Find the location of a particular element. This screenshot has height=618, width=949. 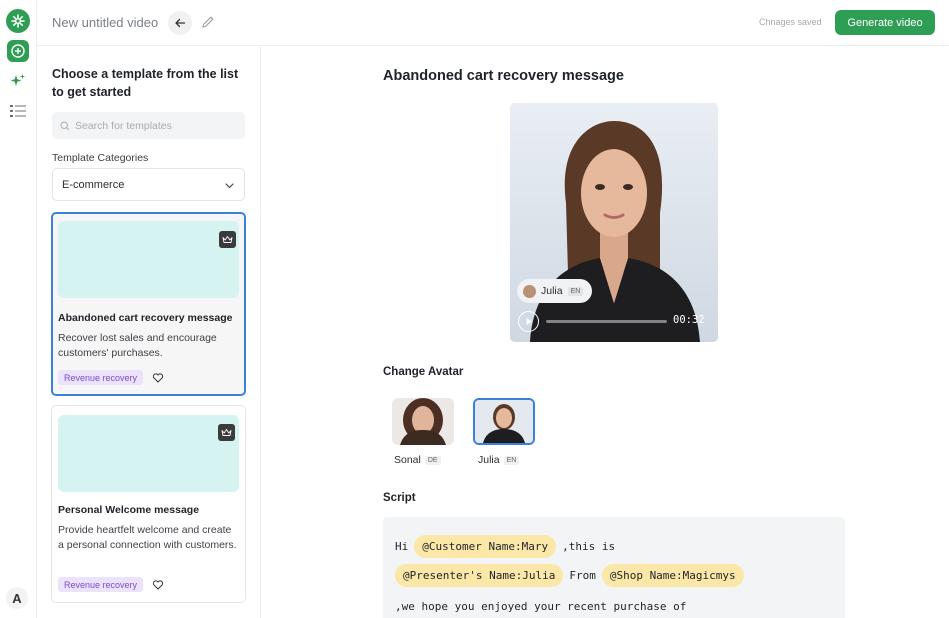

category-label: Template Categories is located at coordinates (100, 158).